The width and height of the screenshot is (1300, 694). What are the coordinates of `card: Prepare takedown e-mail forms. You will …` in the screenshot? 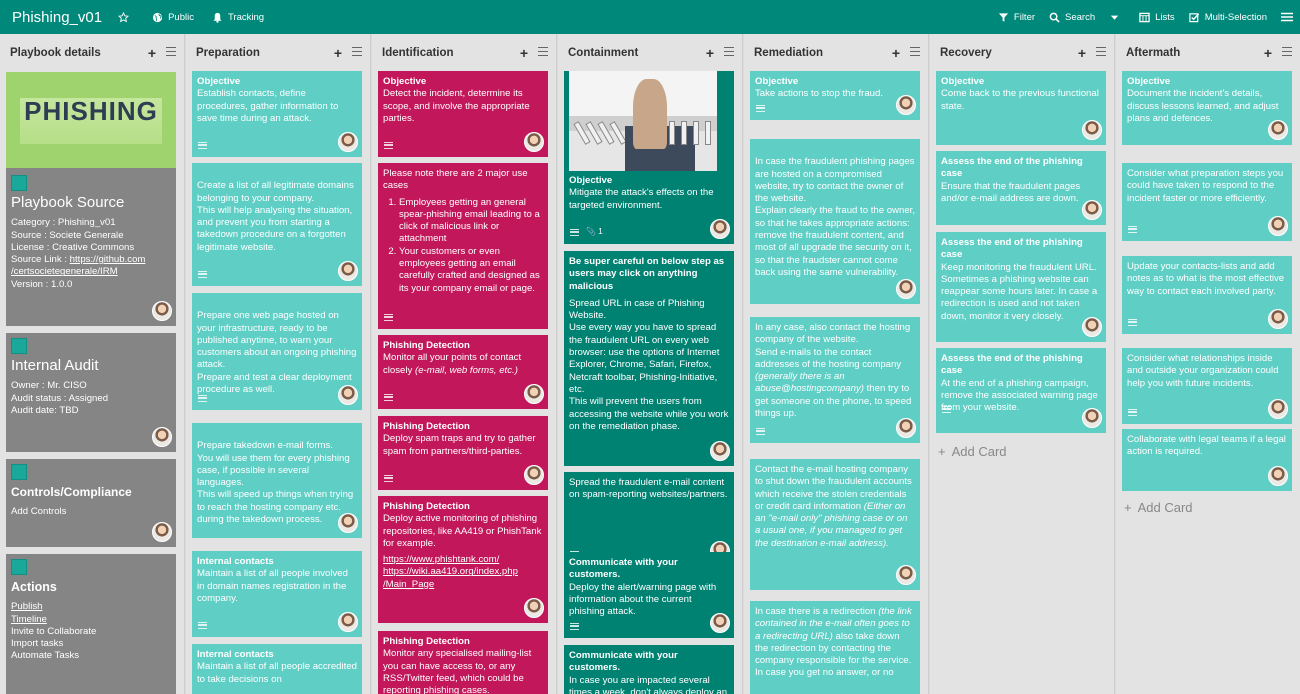 It's located at (277, 480).